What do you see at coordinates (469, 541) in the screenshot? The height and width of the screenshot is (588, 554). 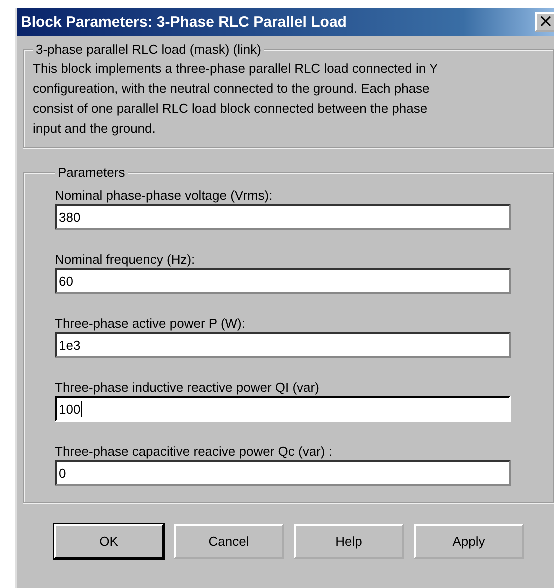 I see `dialog-button: Apply` at bounding box center [469, 541].